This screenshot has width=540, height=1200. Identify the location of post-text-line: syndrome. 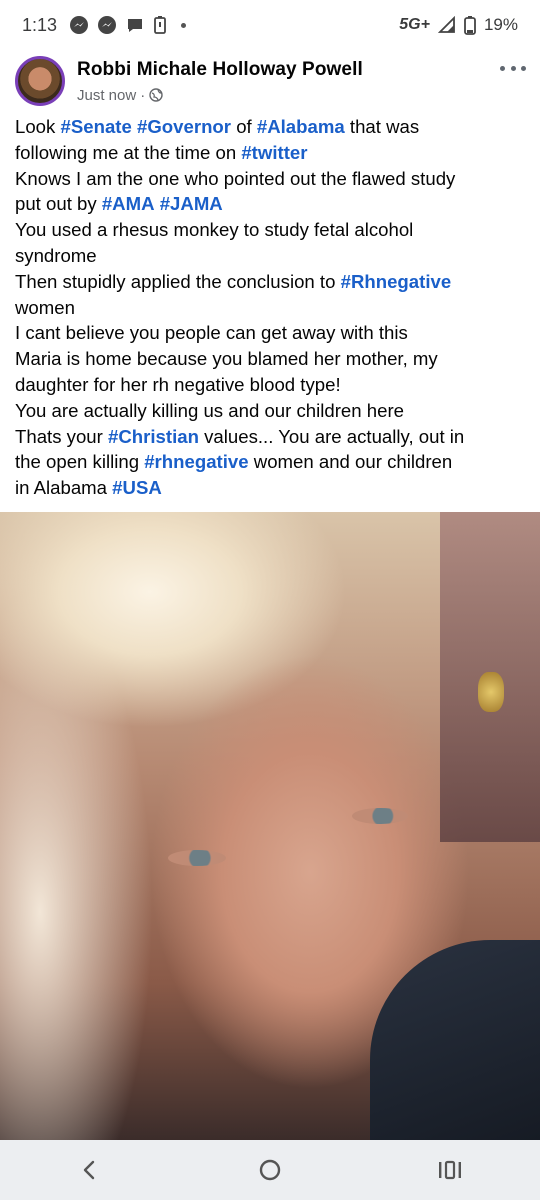
(272, 256).